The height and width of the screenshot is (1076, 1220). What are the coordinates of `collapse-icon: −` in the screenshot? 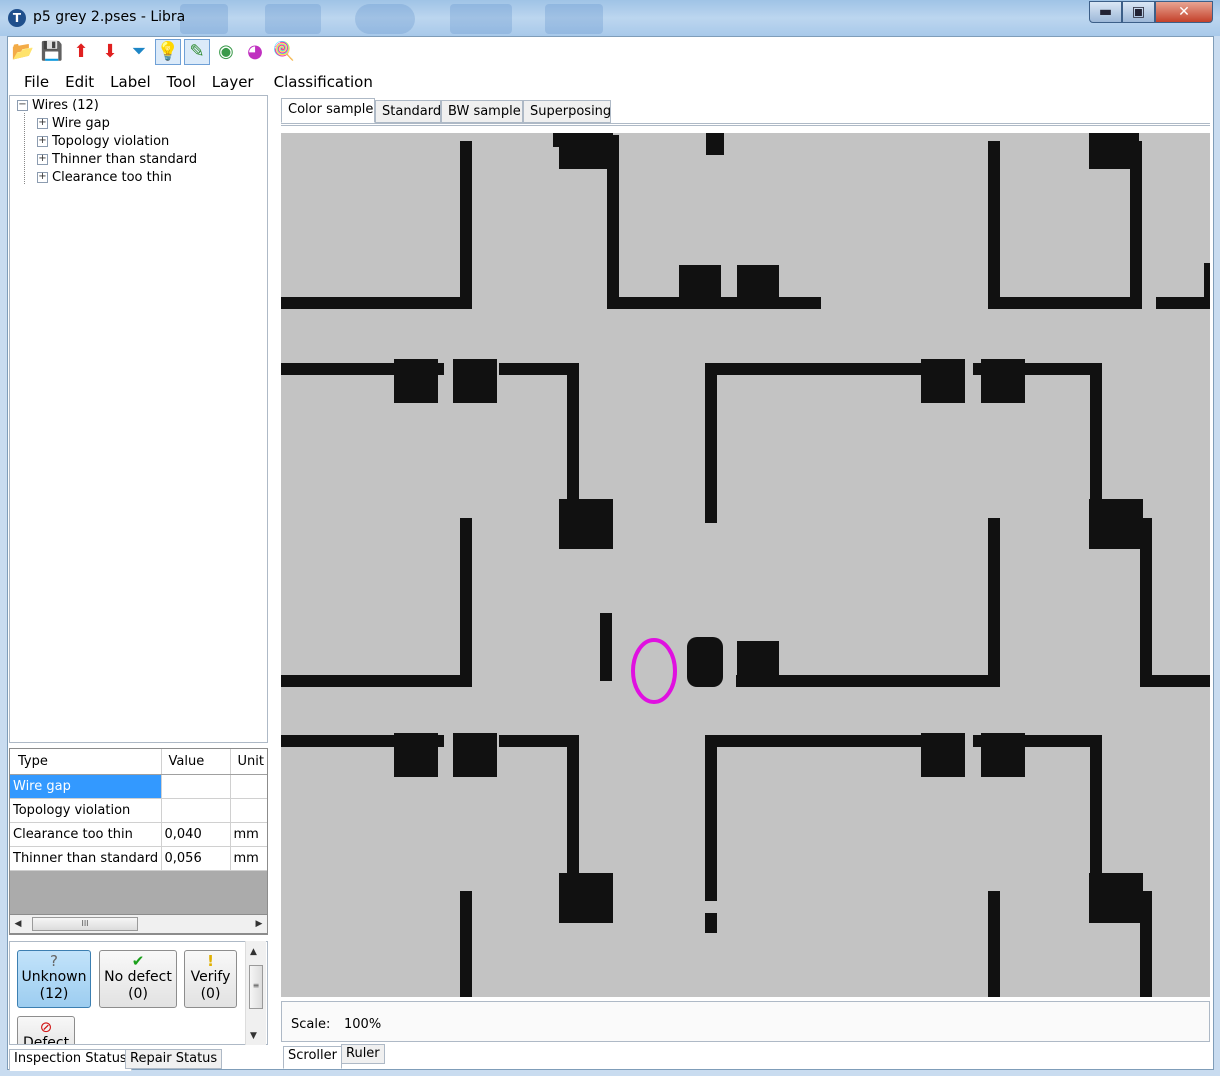 It's located at (22, 105).